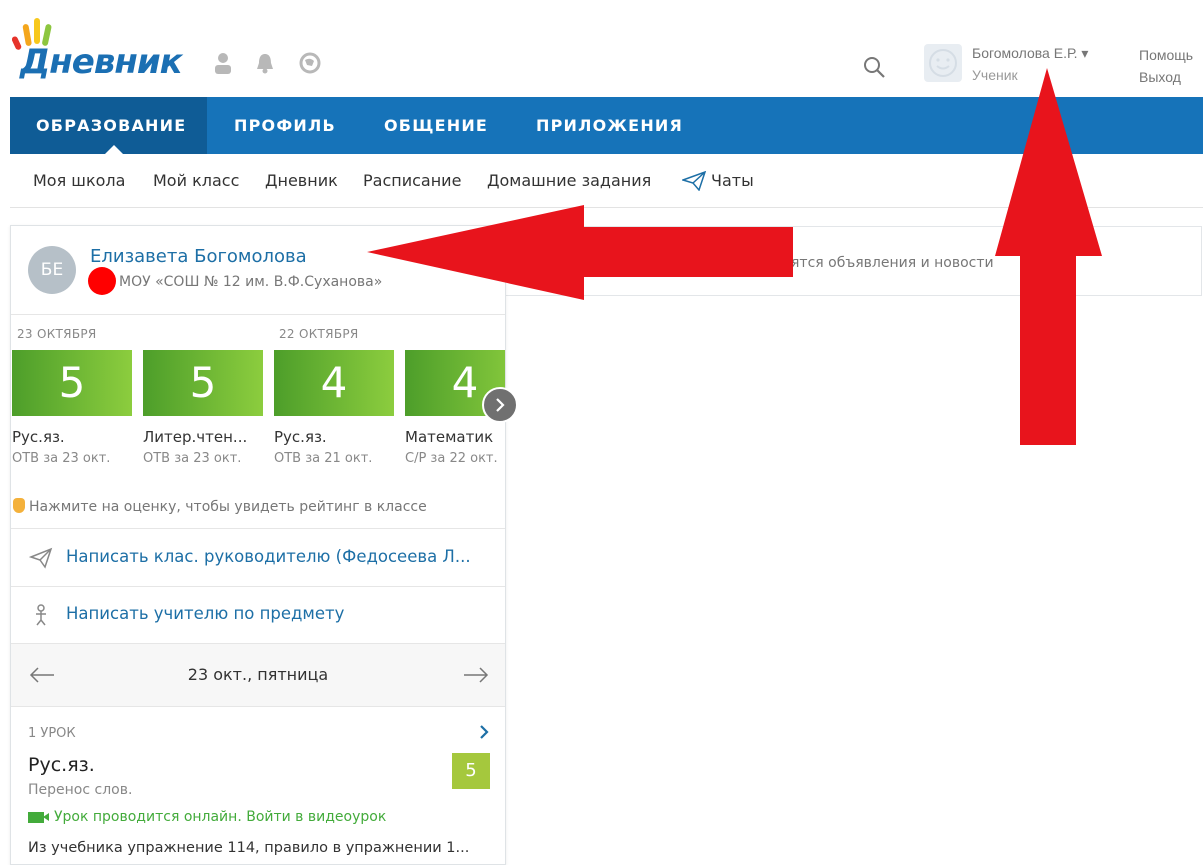  I want to click on carousel-next-button, so click(500, 405).